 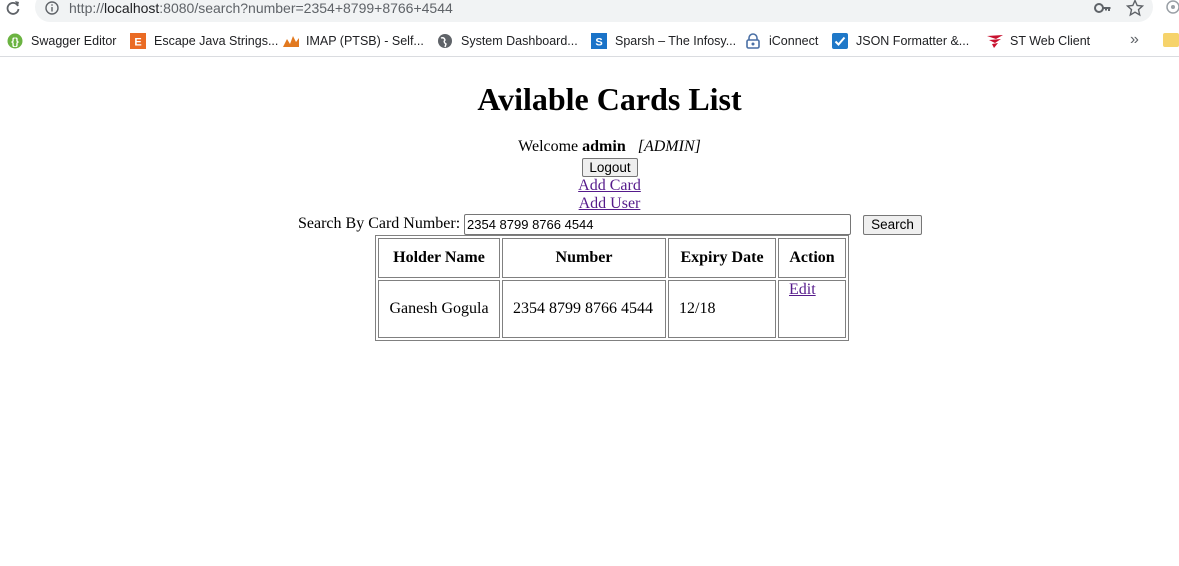 What do you see at coordinates (1135, 8) in the screenshot?
I see `bookmark-star-icon` at bounding box center [1135, 8].